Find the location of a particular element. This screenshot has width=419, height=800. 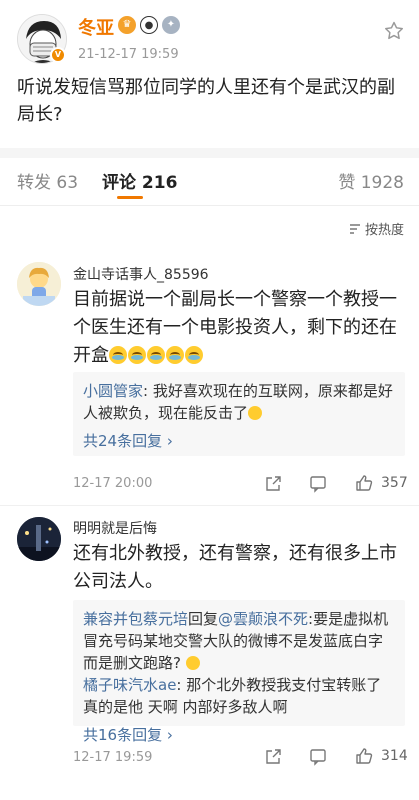

tab-repost: 转发 63 is located at coordinates (47, 180).